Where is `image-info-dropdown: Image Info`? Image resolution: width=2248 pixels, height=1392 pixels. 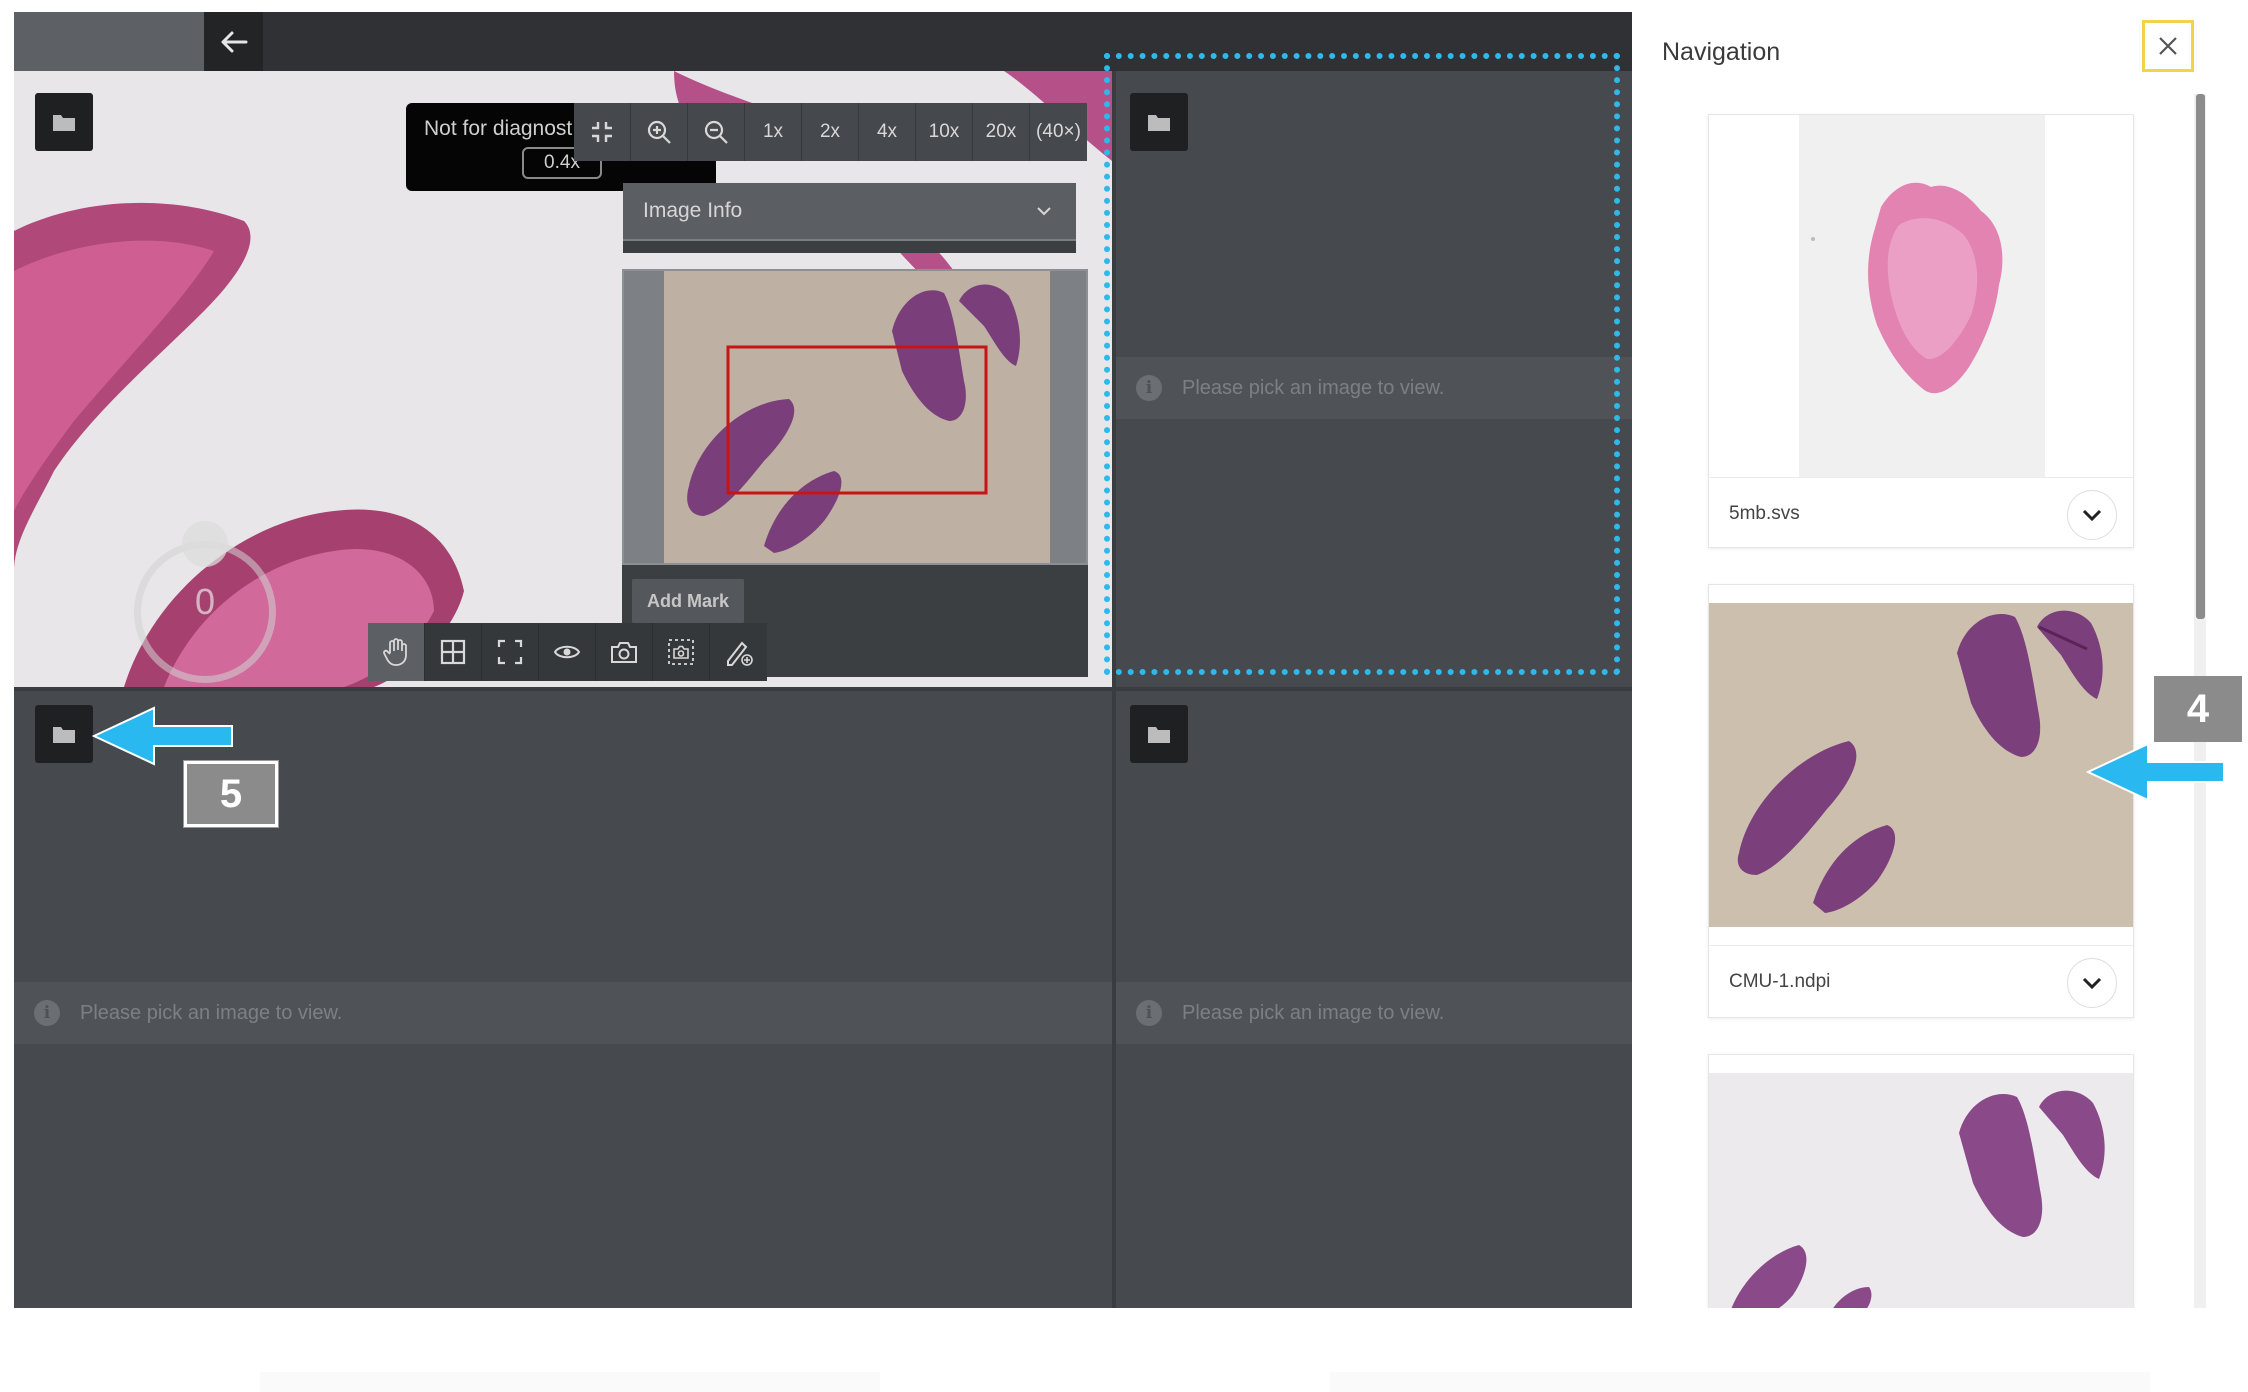 image-info-dropdown: Image Info is located at coordinates (849, 212).